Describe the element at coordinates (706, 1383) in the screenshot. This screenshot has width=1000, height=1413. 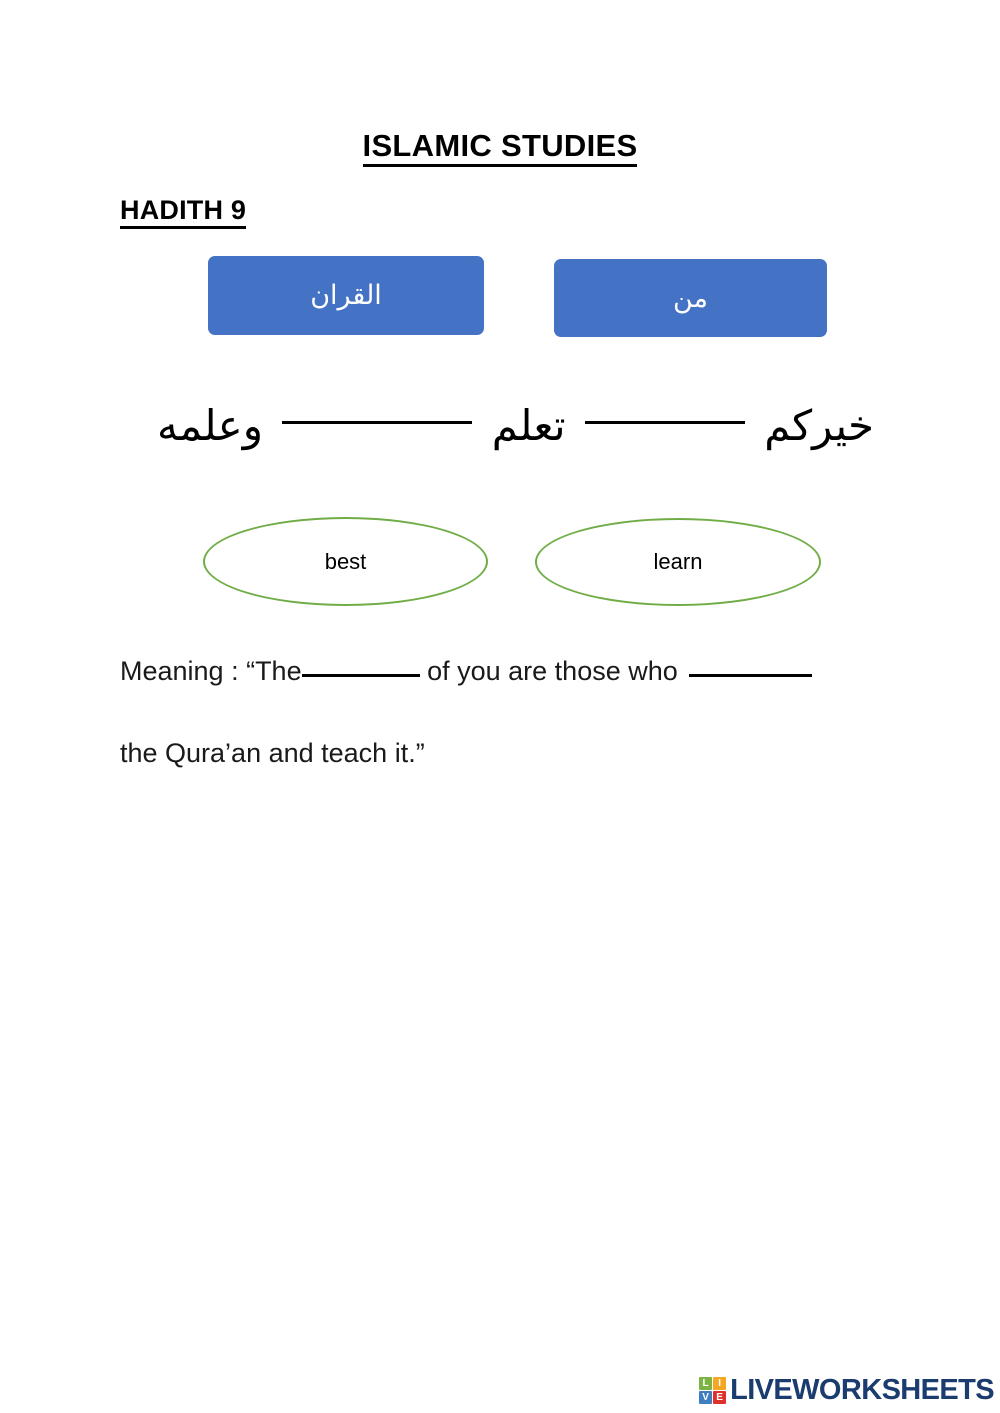
I see `logo-tile-l: L` at that location.